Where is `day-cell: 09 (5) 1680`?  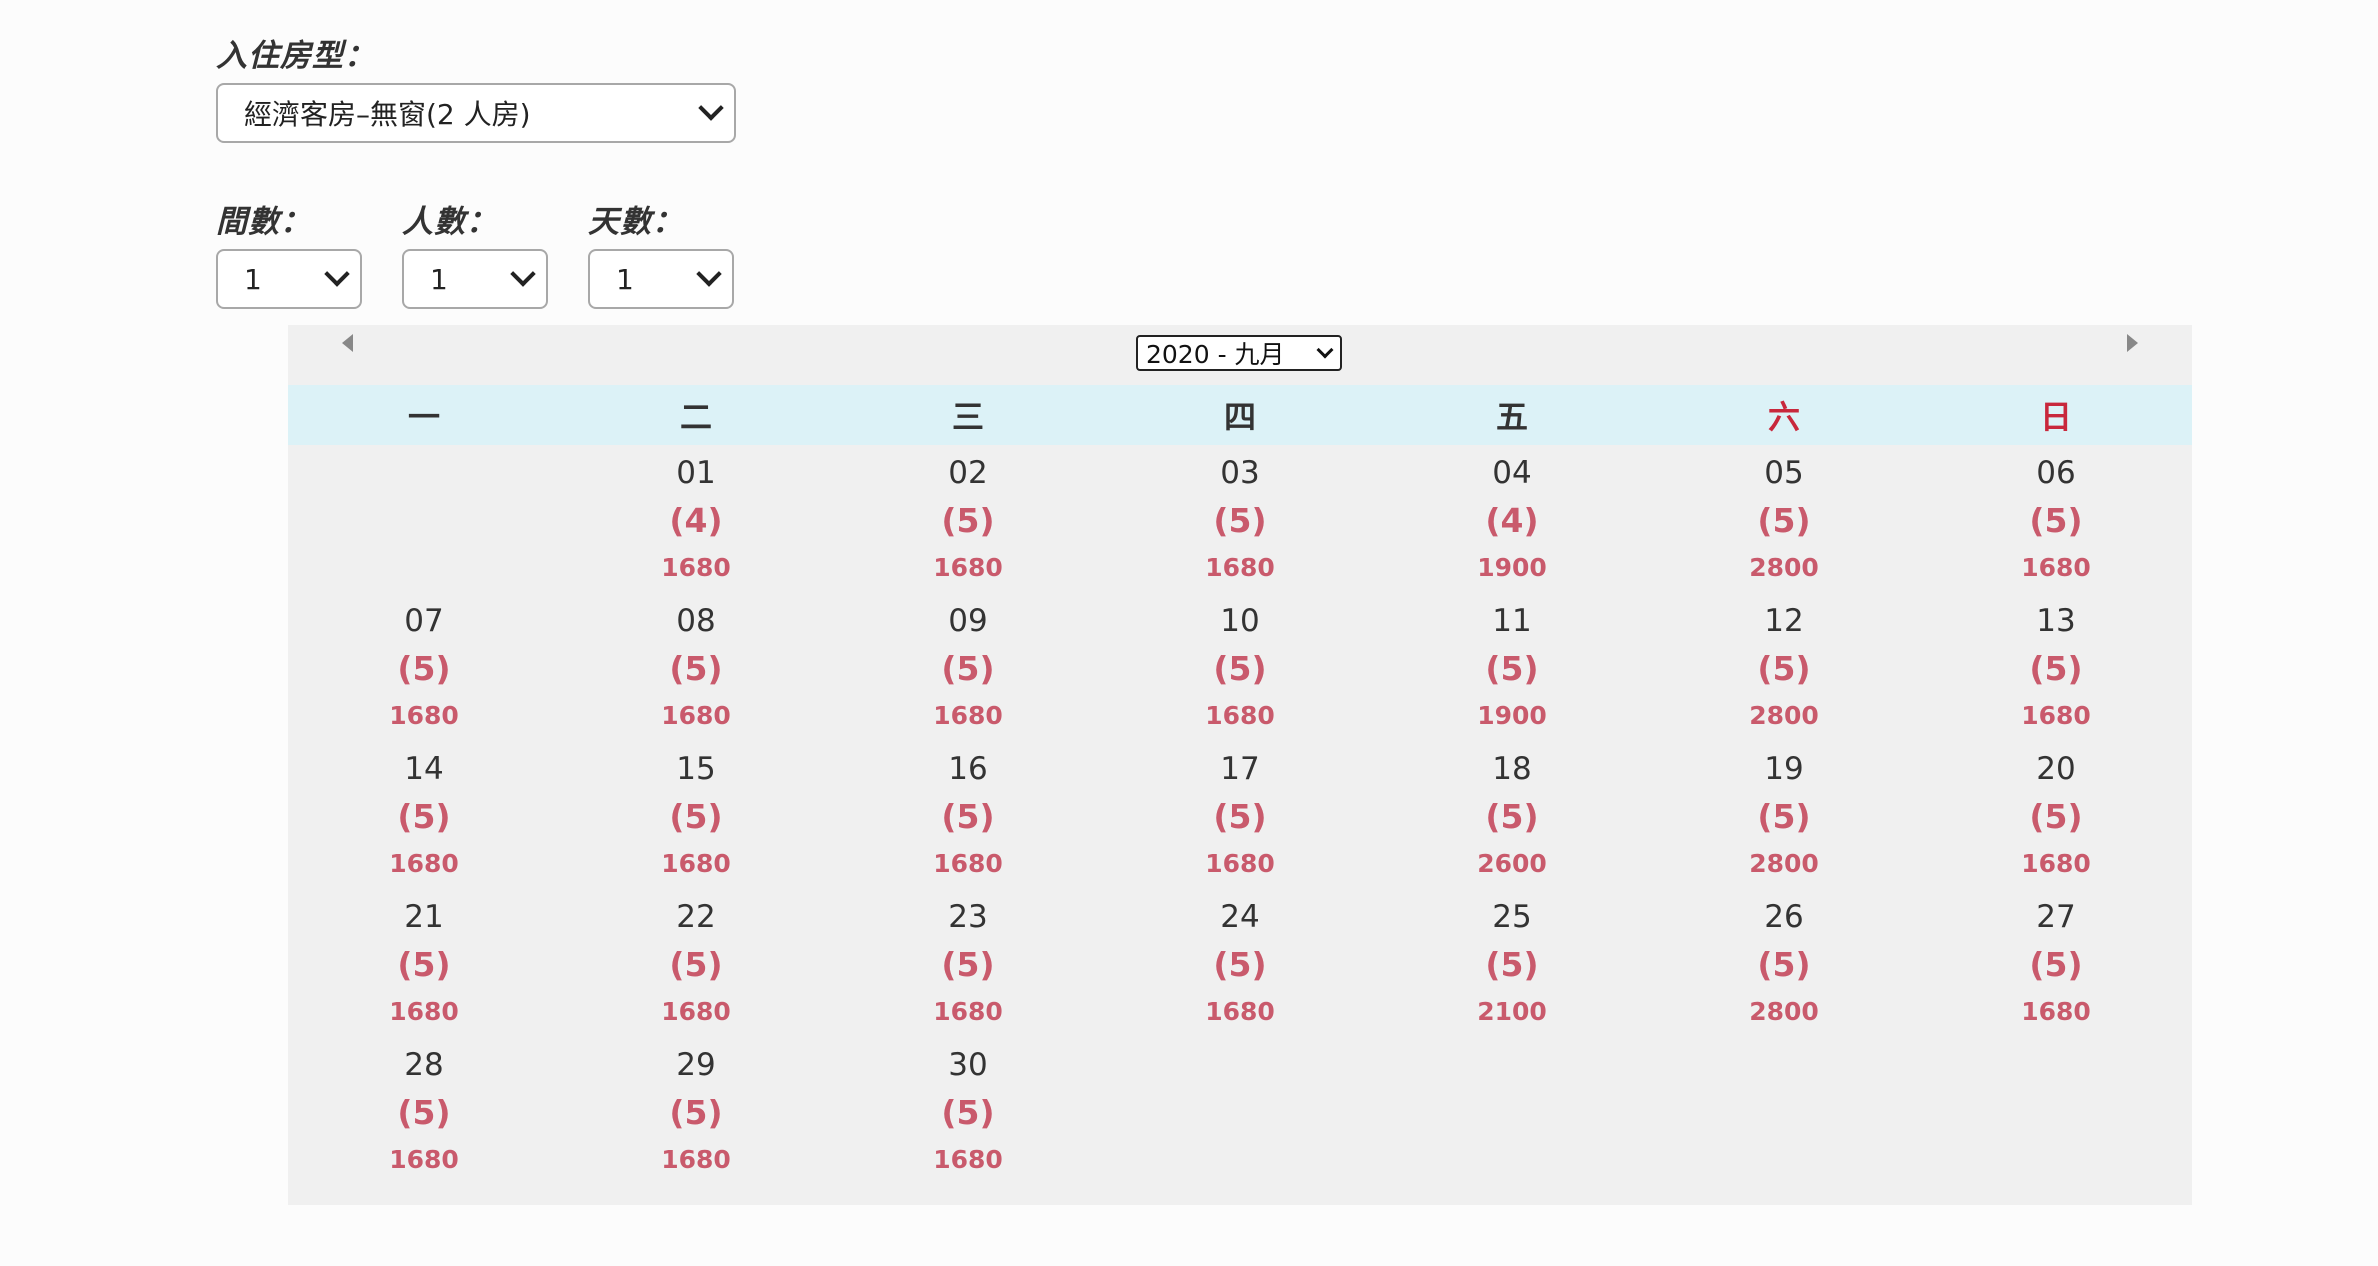
day-cell: 09 (5) 1680 is located at coordinates (968, 667).